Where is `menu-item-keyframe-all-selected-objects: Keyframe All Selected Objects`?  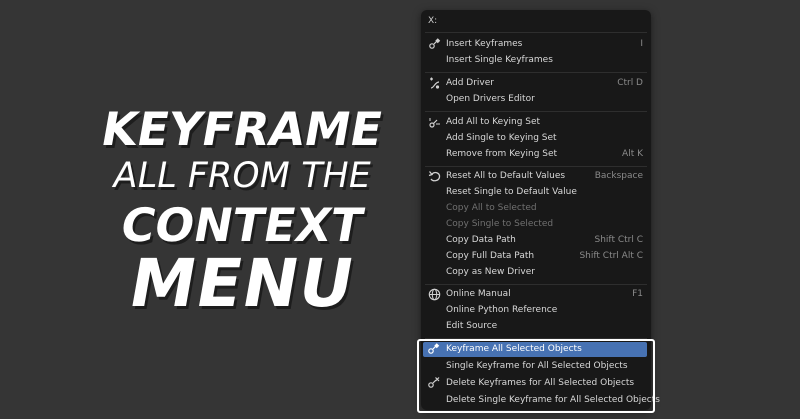
menu-item-keyframe-all-selected-objects: Keyframe All Selected Objects is located at coordinates (535, 349).